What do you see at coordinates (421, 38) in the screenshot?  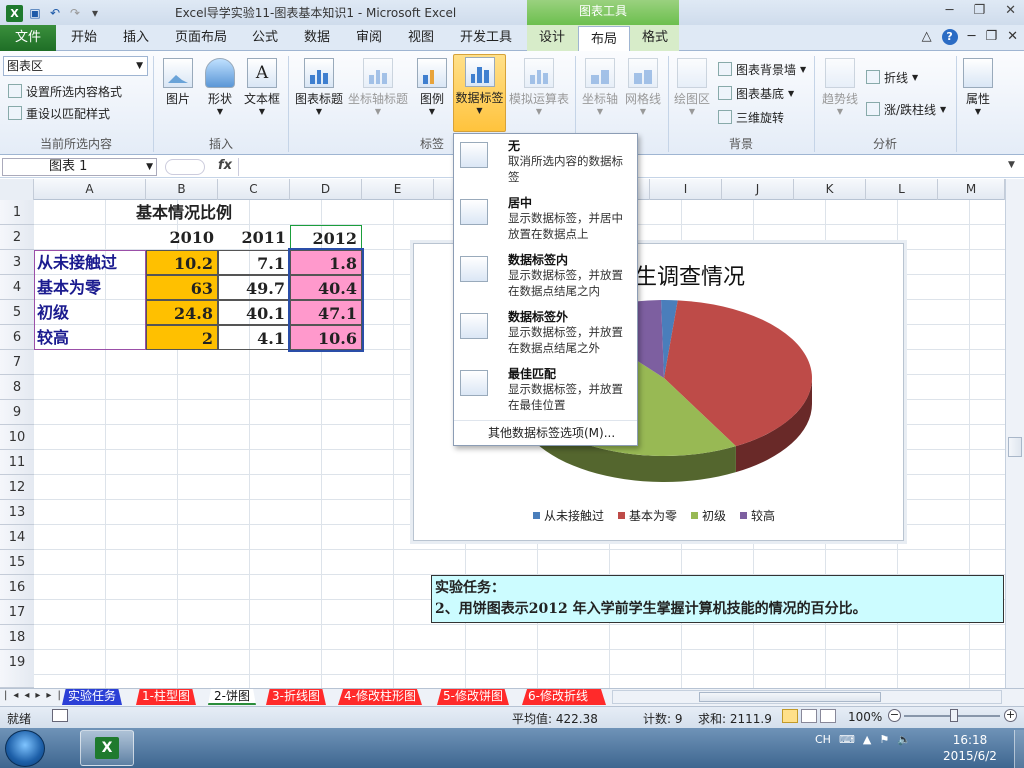 I see `tab-view: 视图` at bounding box center [421, 38].